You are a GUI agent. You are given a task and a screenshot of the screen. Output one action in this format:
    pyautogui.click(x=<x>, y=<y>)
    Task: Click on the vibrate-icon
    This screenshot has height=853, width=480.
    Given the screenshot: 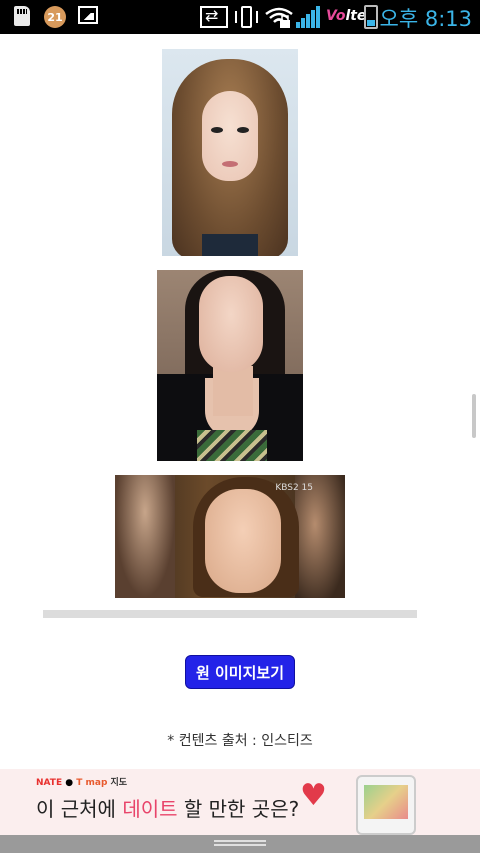 What is the action you would take?
    pyautogui.click(x=247, y=17)
    